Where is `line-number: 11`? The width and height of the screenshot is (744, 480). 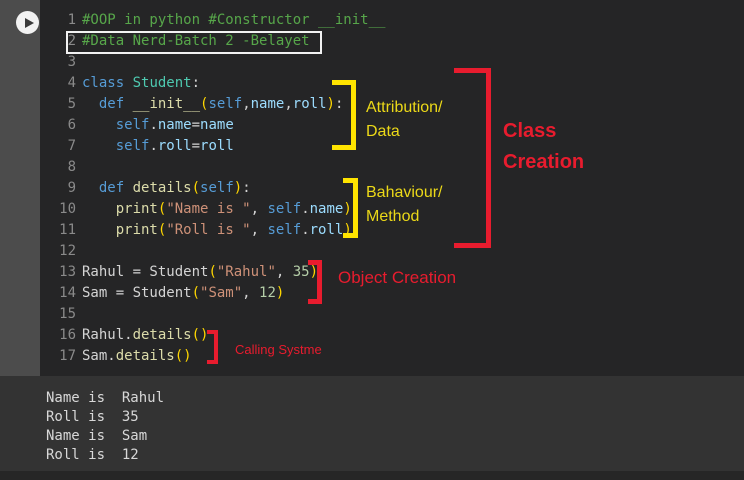 line-number: 11 is located at coordinates (67, 230).